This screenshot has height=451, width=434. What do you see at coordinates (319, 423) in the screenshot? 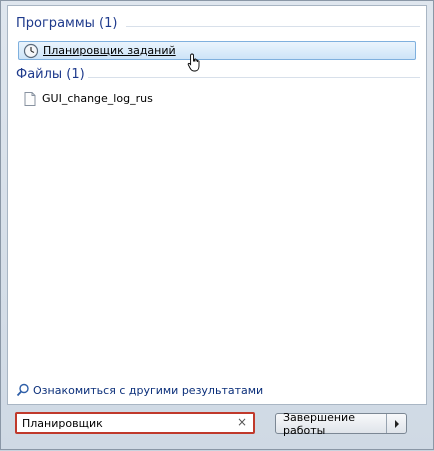
I see `shutdown-label: Завершение работы` at bounding box center [319, 423].